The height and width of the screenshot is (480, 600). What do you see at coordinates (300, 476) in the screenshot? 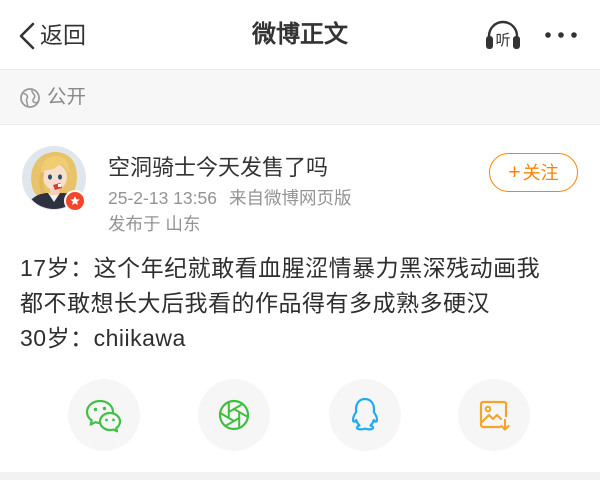
I see `bottom-divider` at bounding box center [300, 476].